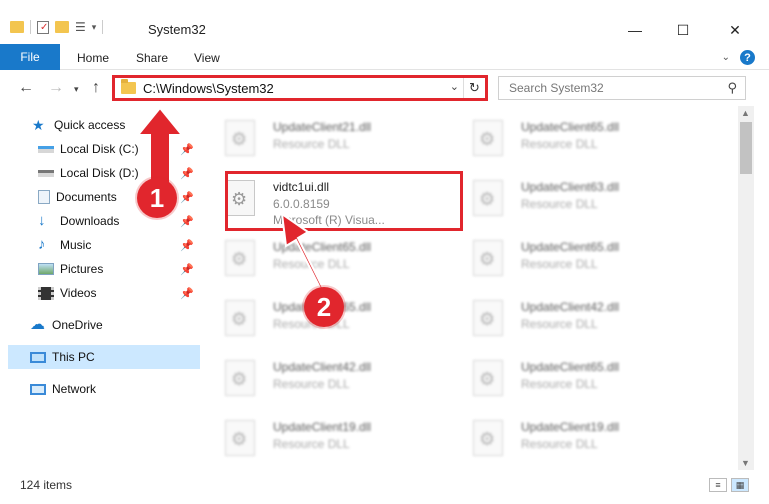  I want to click on sidebar-item-label: Local Disk (D:), so click(99, 173).